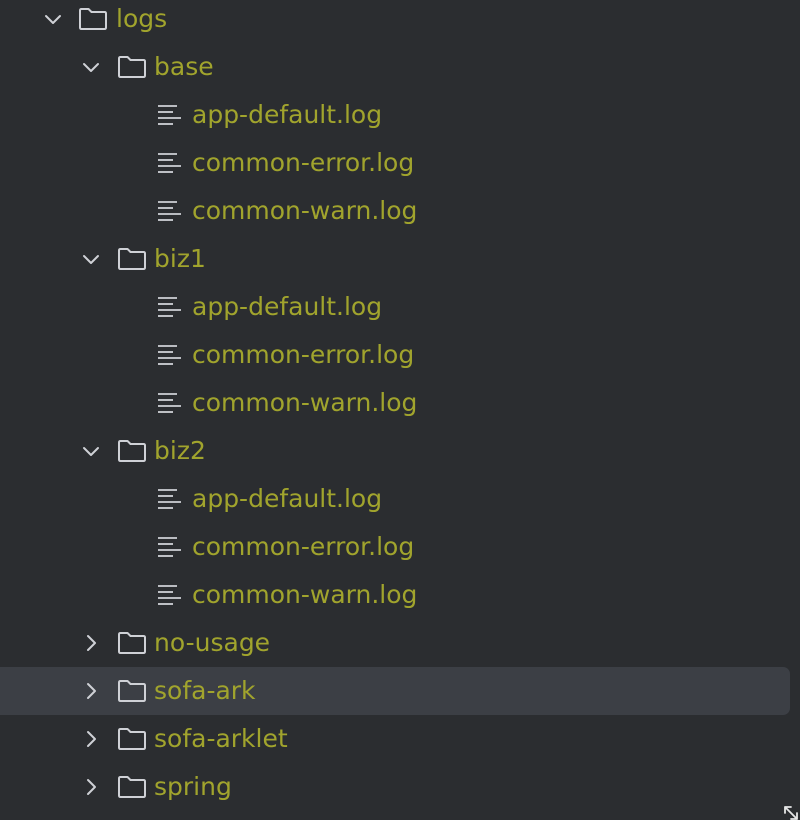 Image resolution: width=800 pixels, height=820 pixels. I want to click on tree-row-folder: biz1, so click(400, 259).